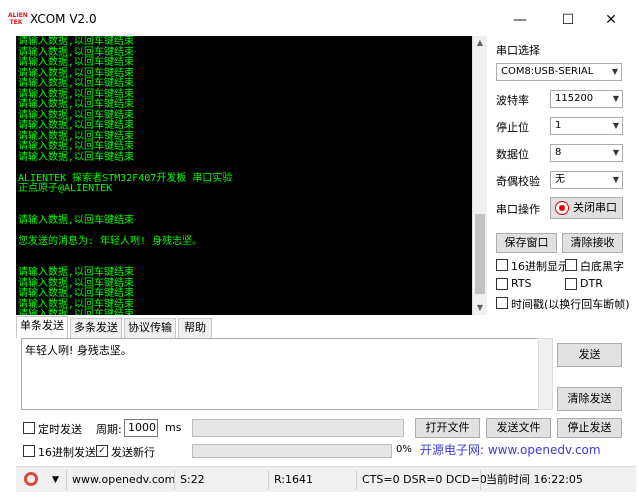 This screenshot has width=639, height=500. Describe the element at coordinates (586, 153) in the screenshot. I see `databit-combo: 8 ▼` at that location.